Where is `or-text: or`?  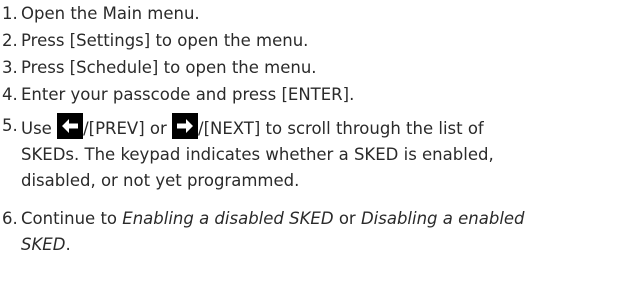 or-text: or is located at coordinates (347, 218).